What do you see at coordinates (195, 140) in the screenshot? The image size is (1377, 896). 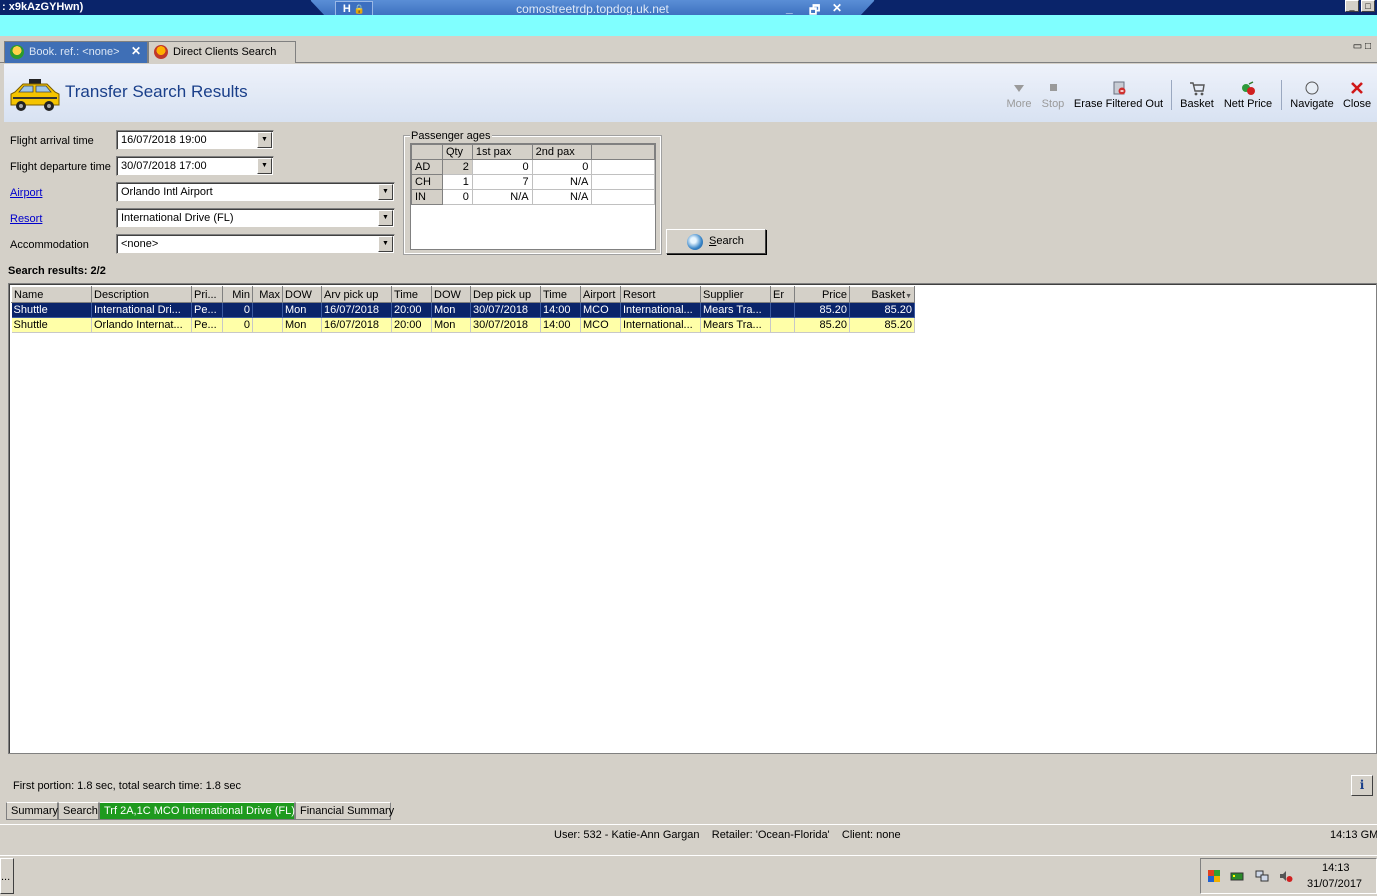 I see `flight-arrival-picker: 16/07/2018 19:00 ▼` at bounding box center [195, 140].